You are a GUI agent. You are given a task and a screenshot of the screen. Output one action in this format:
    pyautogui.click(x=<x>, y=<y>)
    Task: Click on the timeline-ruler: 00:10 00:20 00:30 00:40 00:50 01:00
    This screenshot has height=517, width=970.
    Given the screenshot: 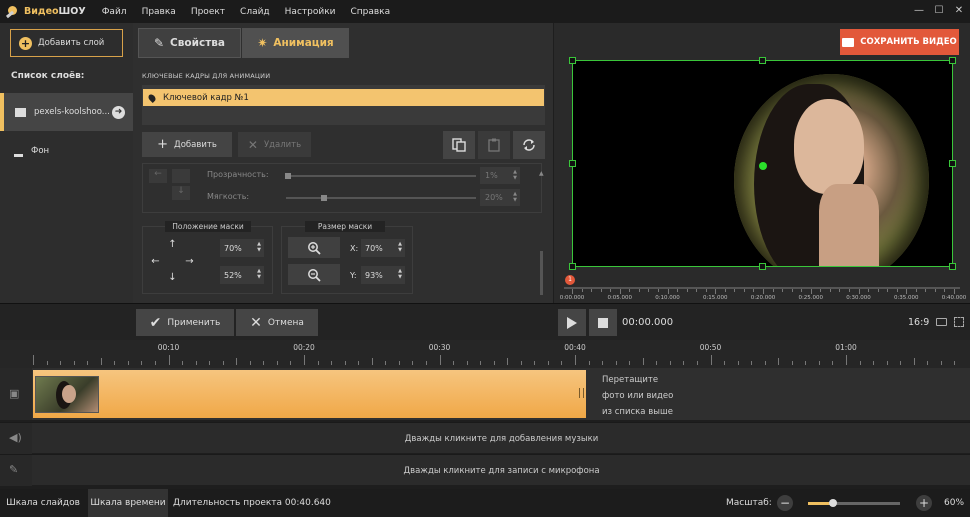 What is the action you would take?
    pyautogui.click(x=485, y=354)
    